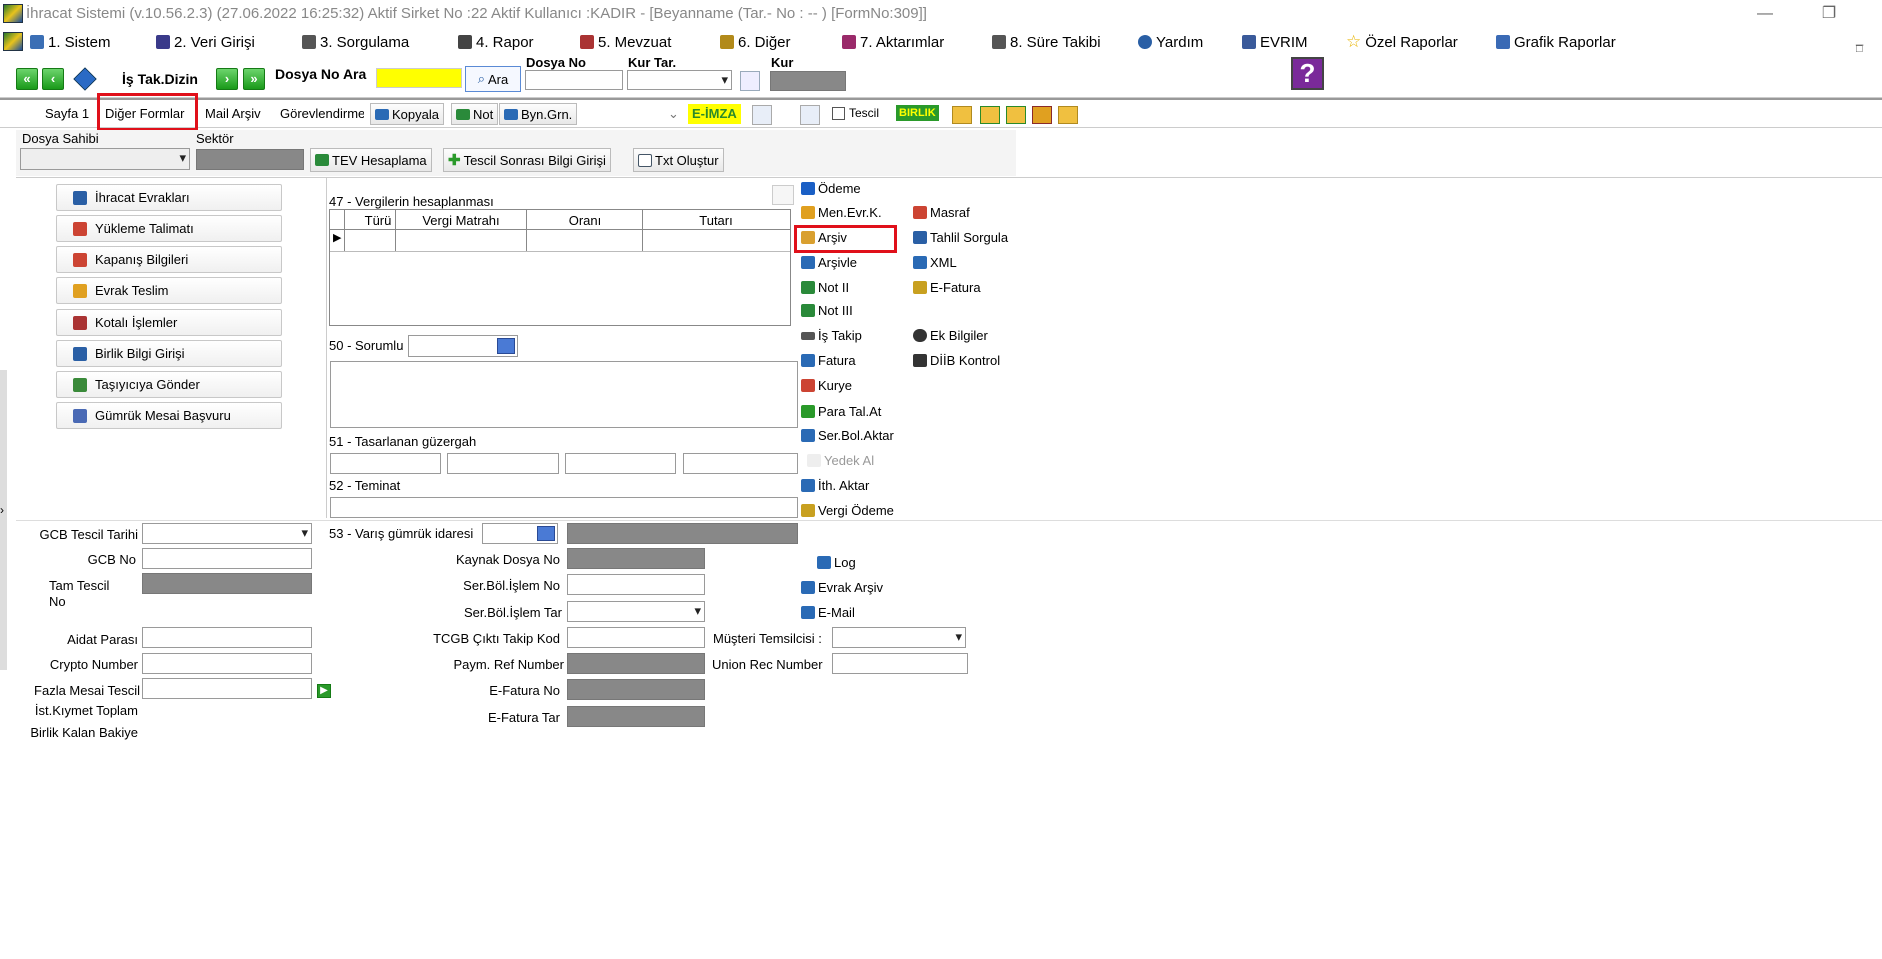 The height and width of the screenshot is (959, 1882). Describe the element at coordinates (169, 353) in the screenshot. I see `birlik-bilgi-girisi-button: Birlik Bilgi Girişi` at that location.